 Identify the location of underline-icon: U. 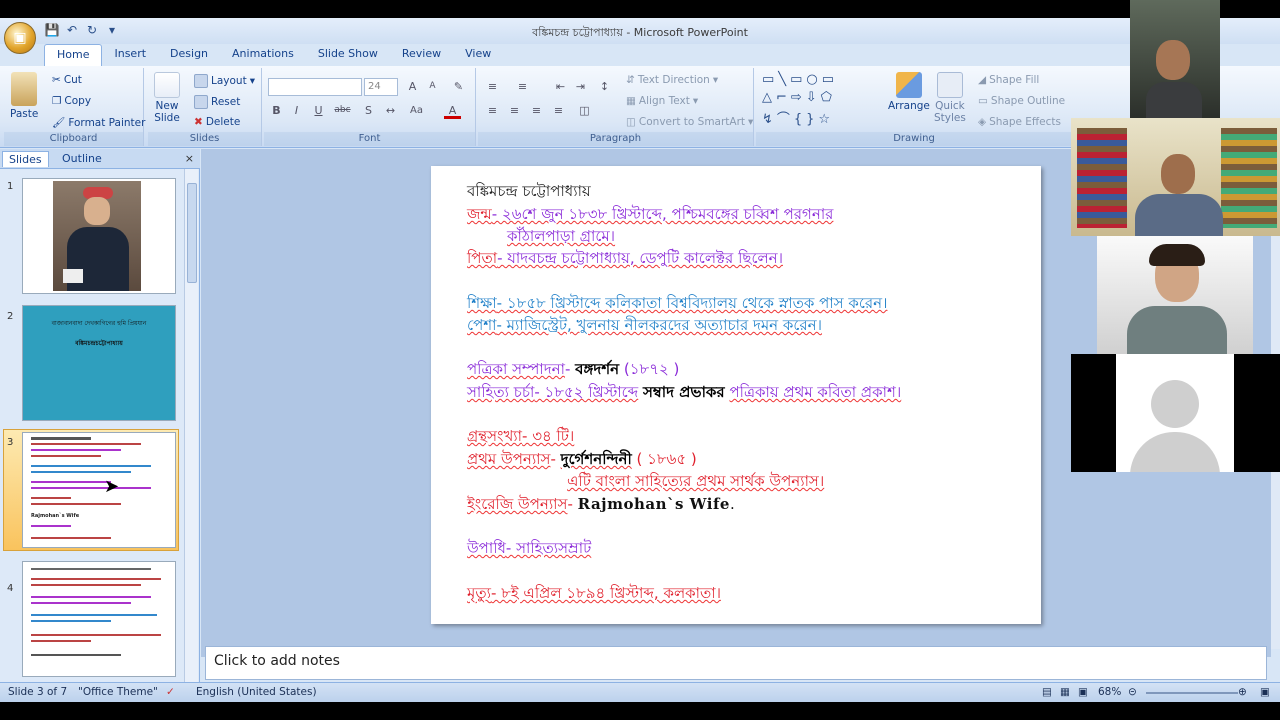
(318, 110).